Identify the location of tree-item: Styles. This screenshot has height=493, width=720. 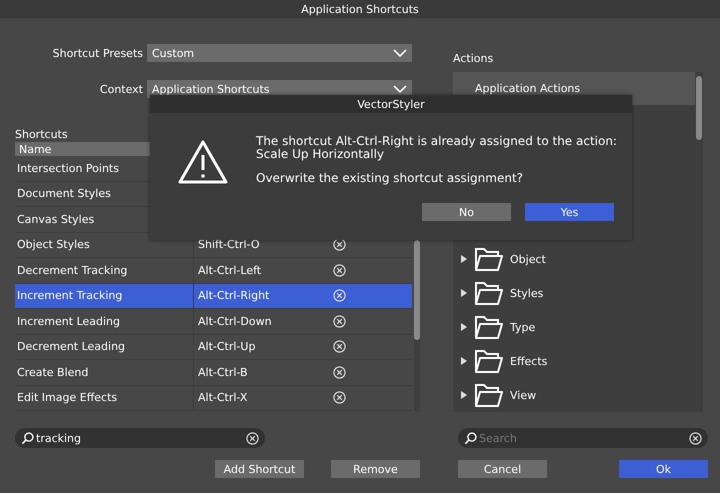
(527, 293).